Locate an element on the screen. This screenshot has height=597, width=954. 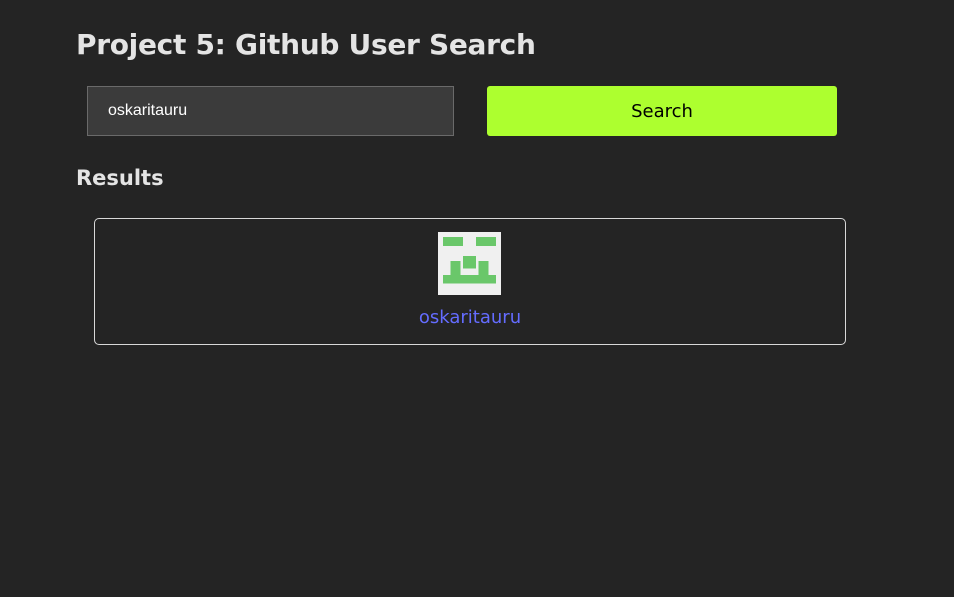
page-title: Project 5: Github User Search is located at coordinates (306, 44).